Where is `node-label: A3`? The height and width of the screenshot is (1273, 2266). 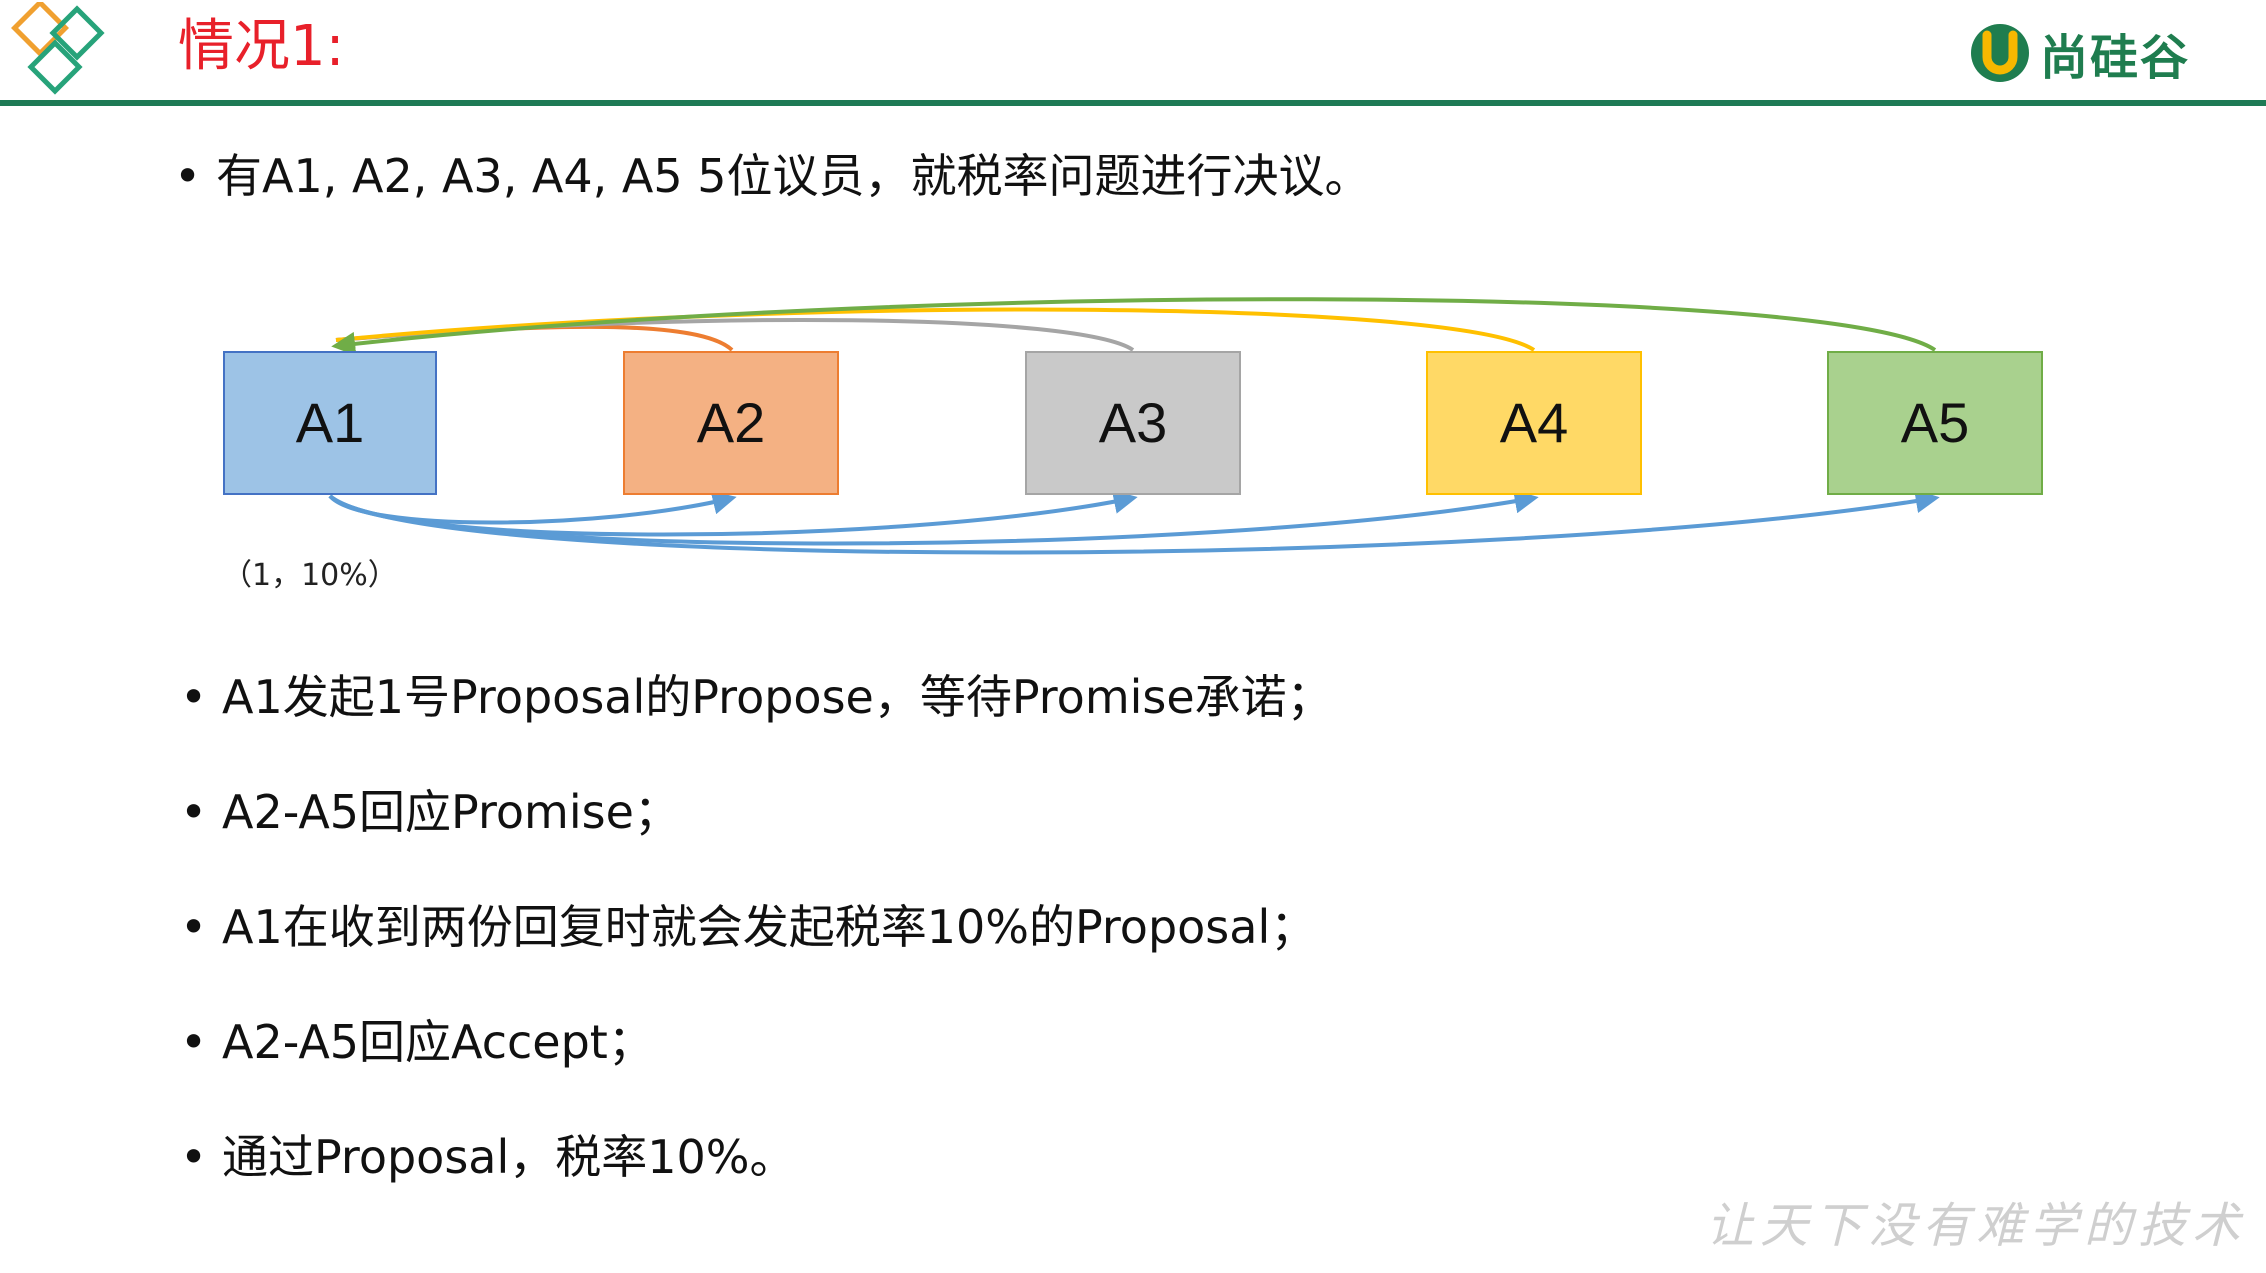 node-label: A3 is located at coordinates (1133, 422).